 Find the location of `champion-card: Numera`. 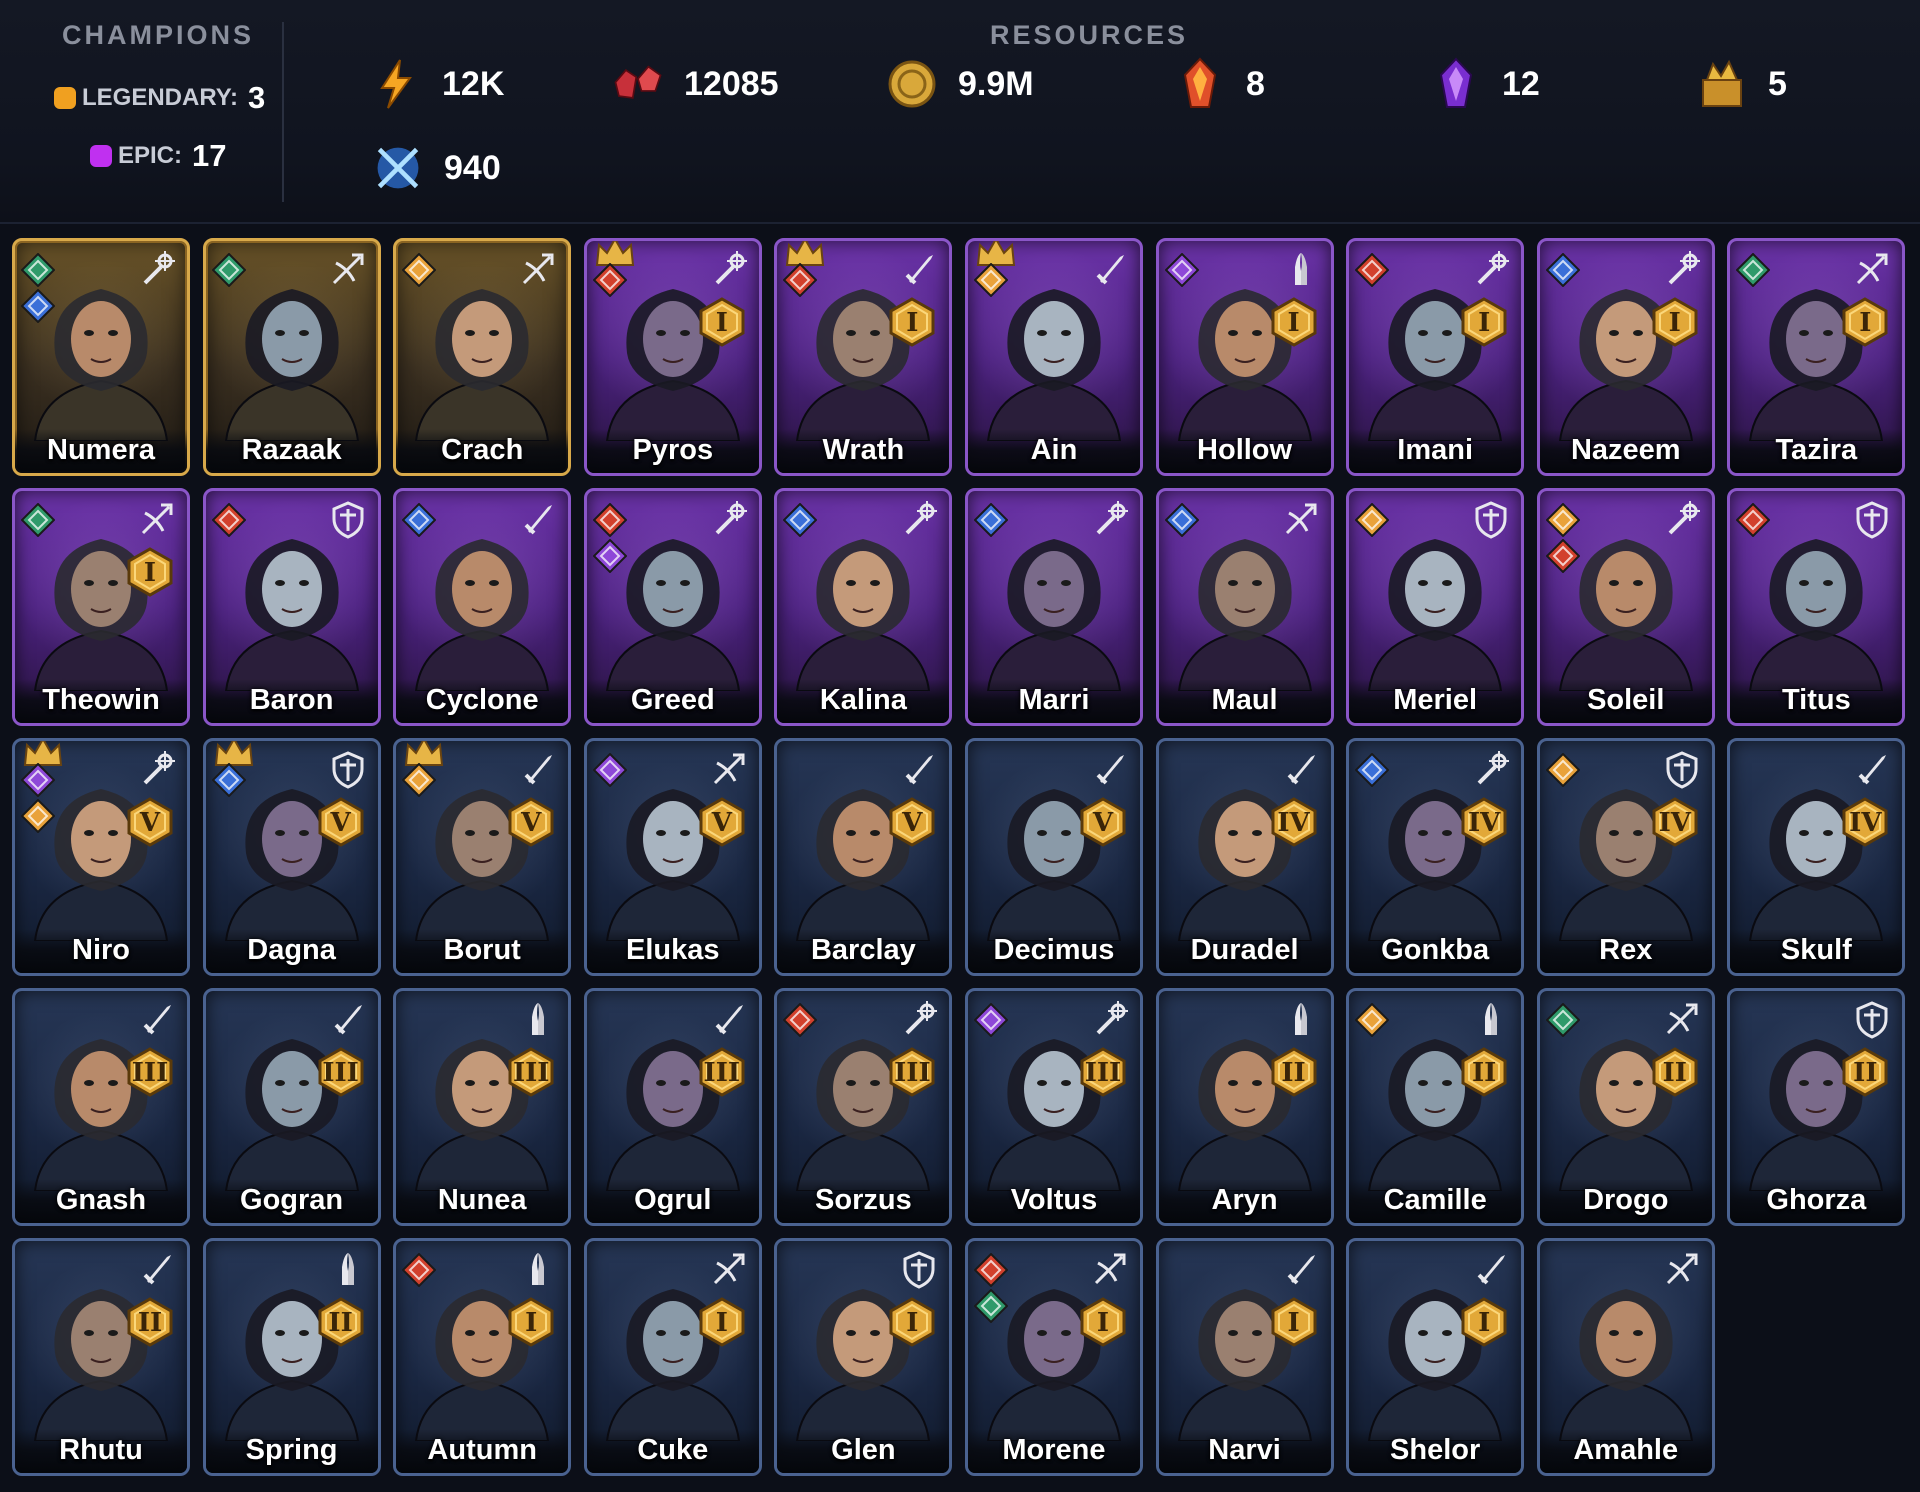

champion-card: Numera is located at coordinates (101, 357).